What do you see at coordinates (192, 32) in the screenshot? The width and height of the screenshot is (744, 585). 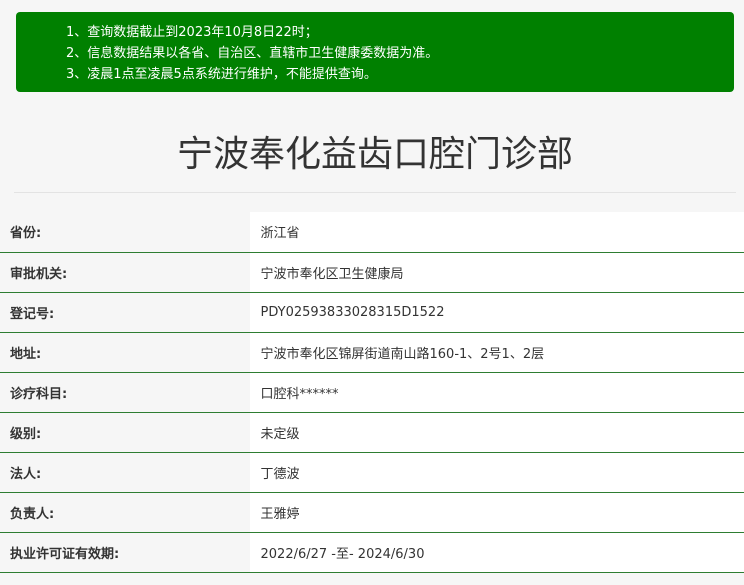 I see `notice-line-1: 1、查询数据截止到2023年10月8日22时；` at bounding box center [192, 32].